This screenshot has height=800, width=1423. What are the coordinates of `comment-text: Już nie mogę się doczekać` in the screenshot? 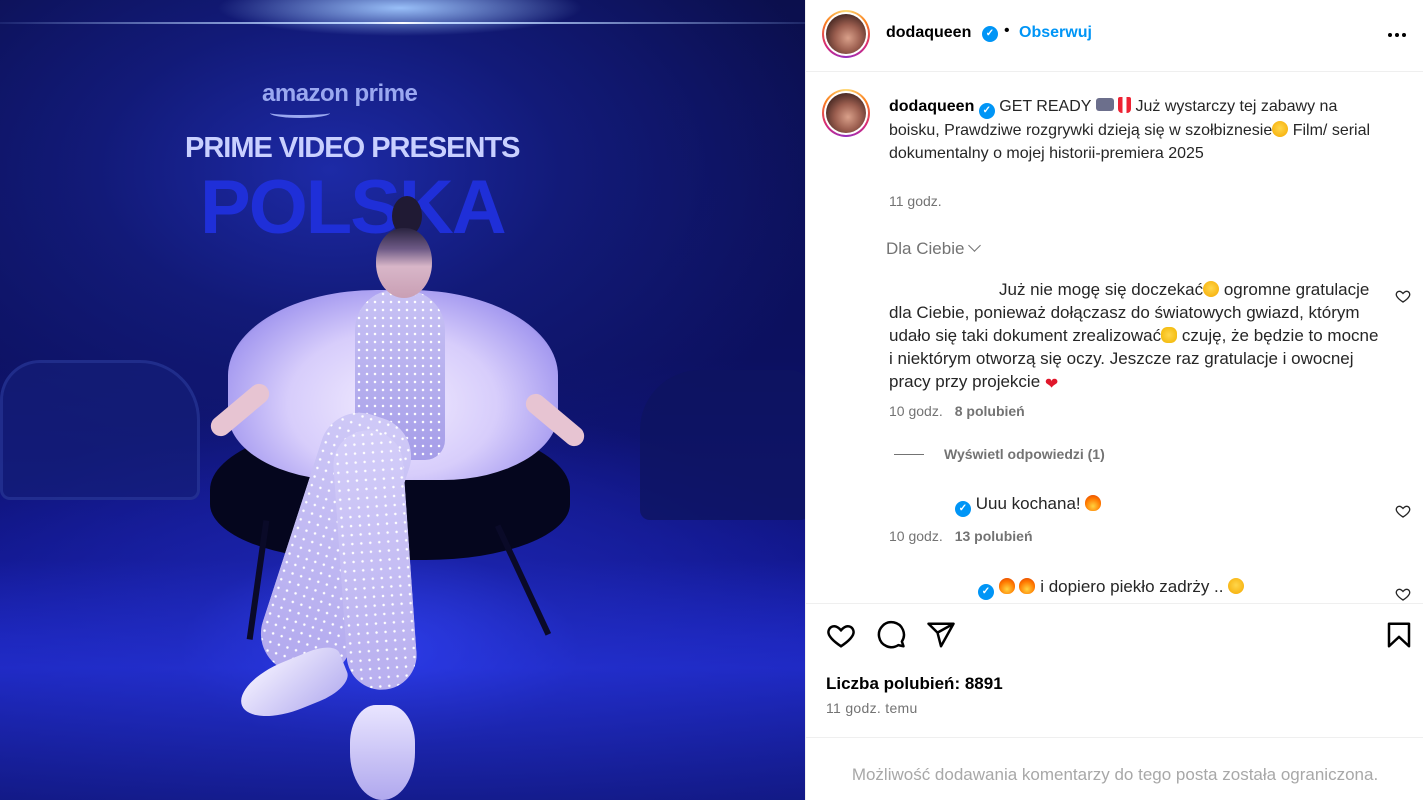 It's located at (1101, 289).